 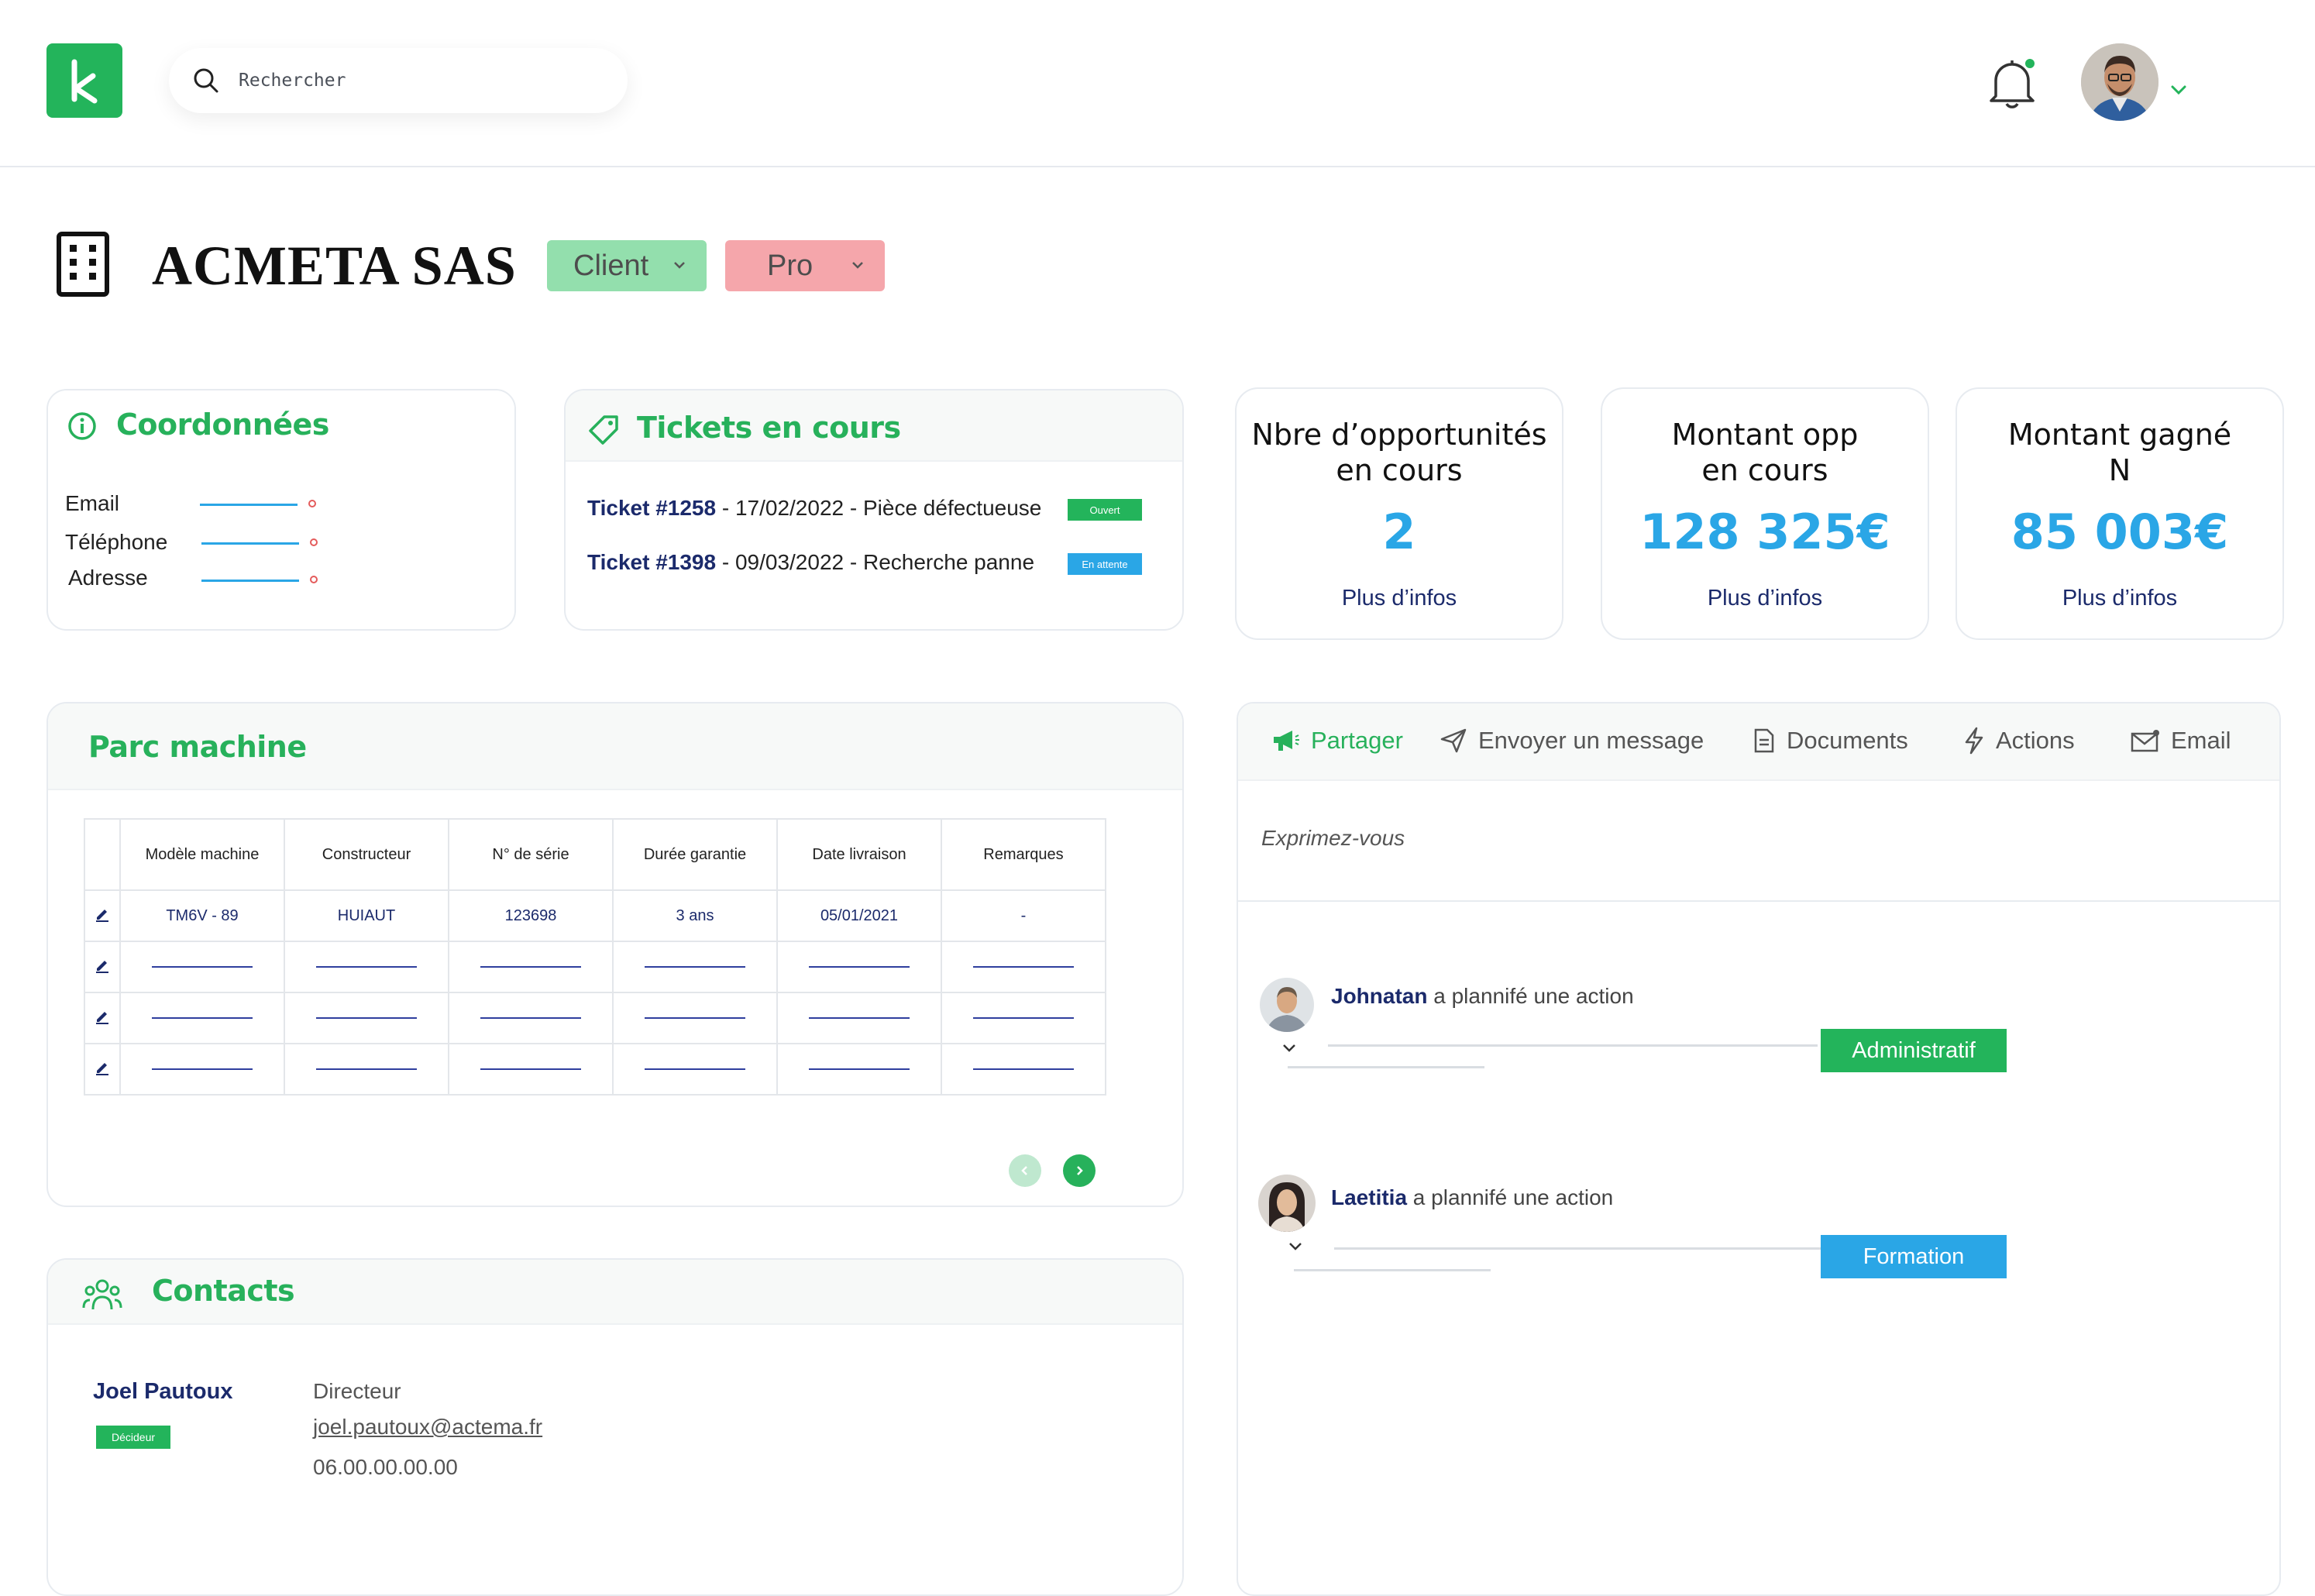 What do you see at coordinates (805, 265) in the screenshot?
I see `segment-select: Pro` at bounding box center [805, 265].